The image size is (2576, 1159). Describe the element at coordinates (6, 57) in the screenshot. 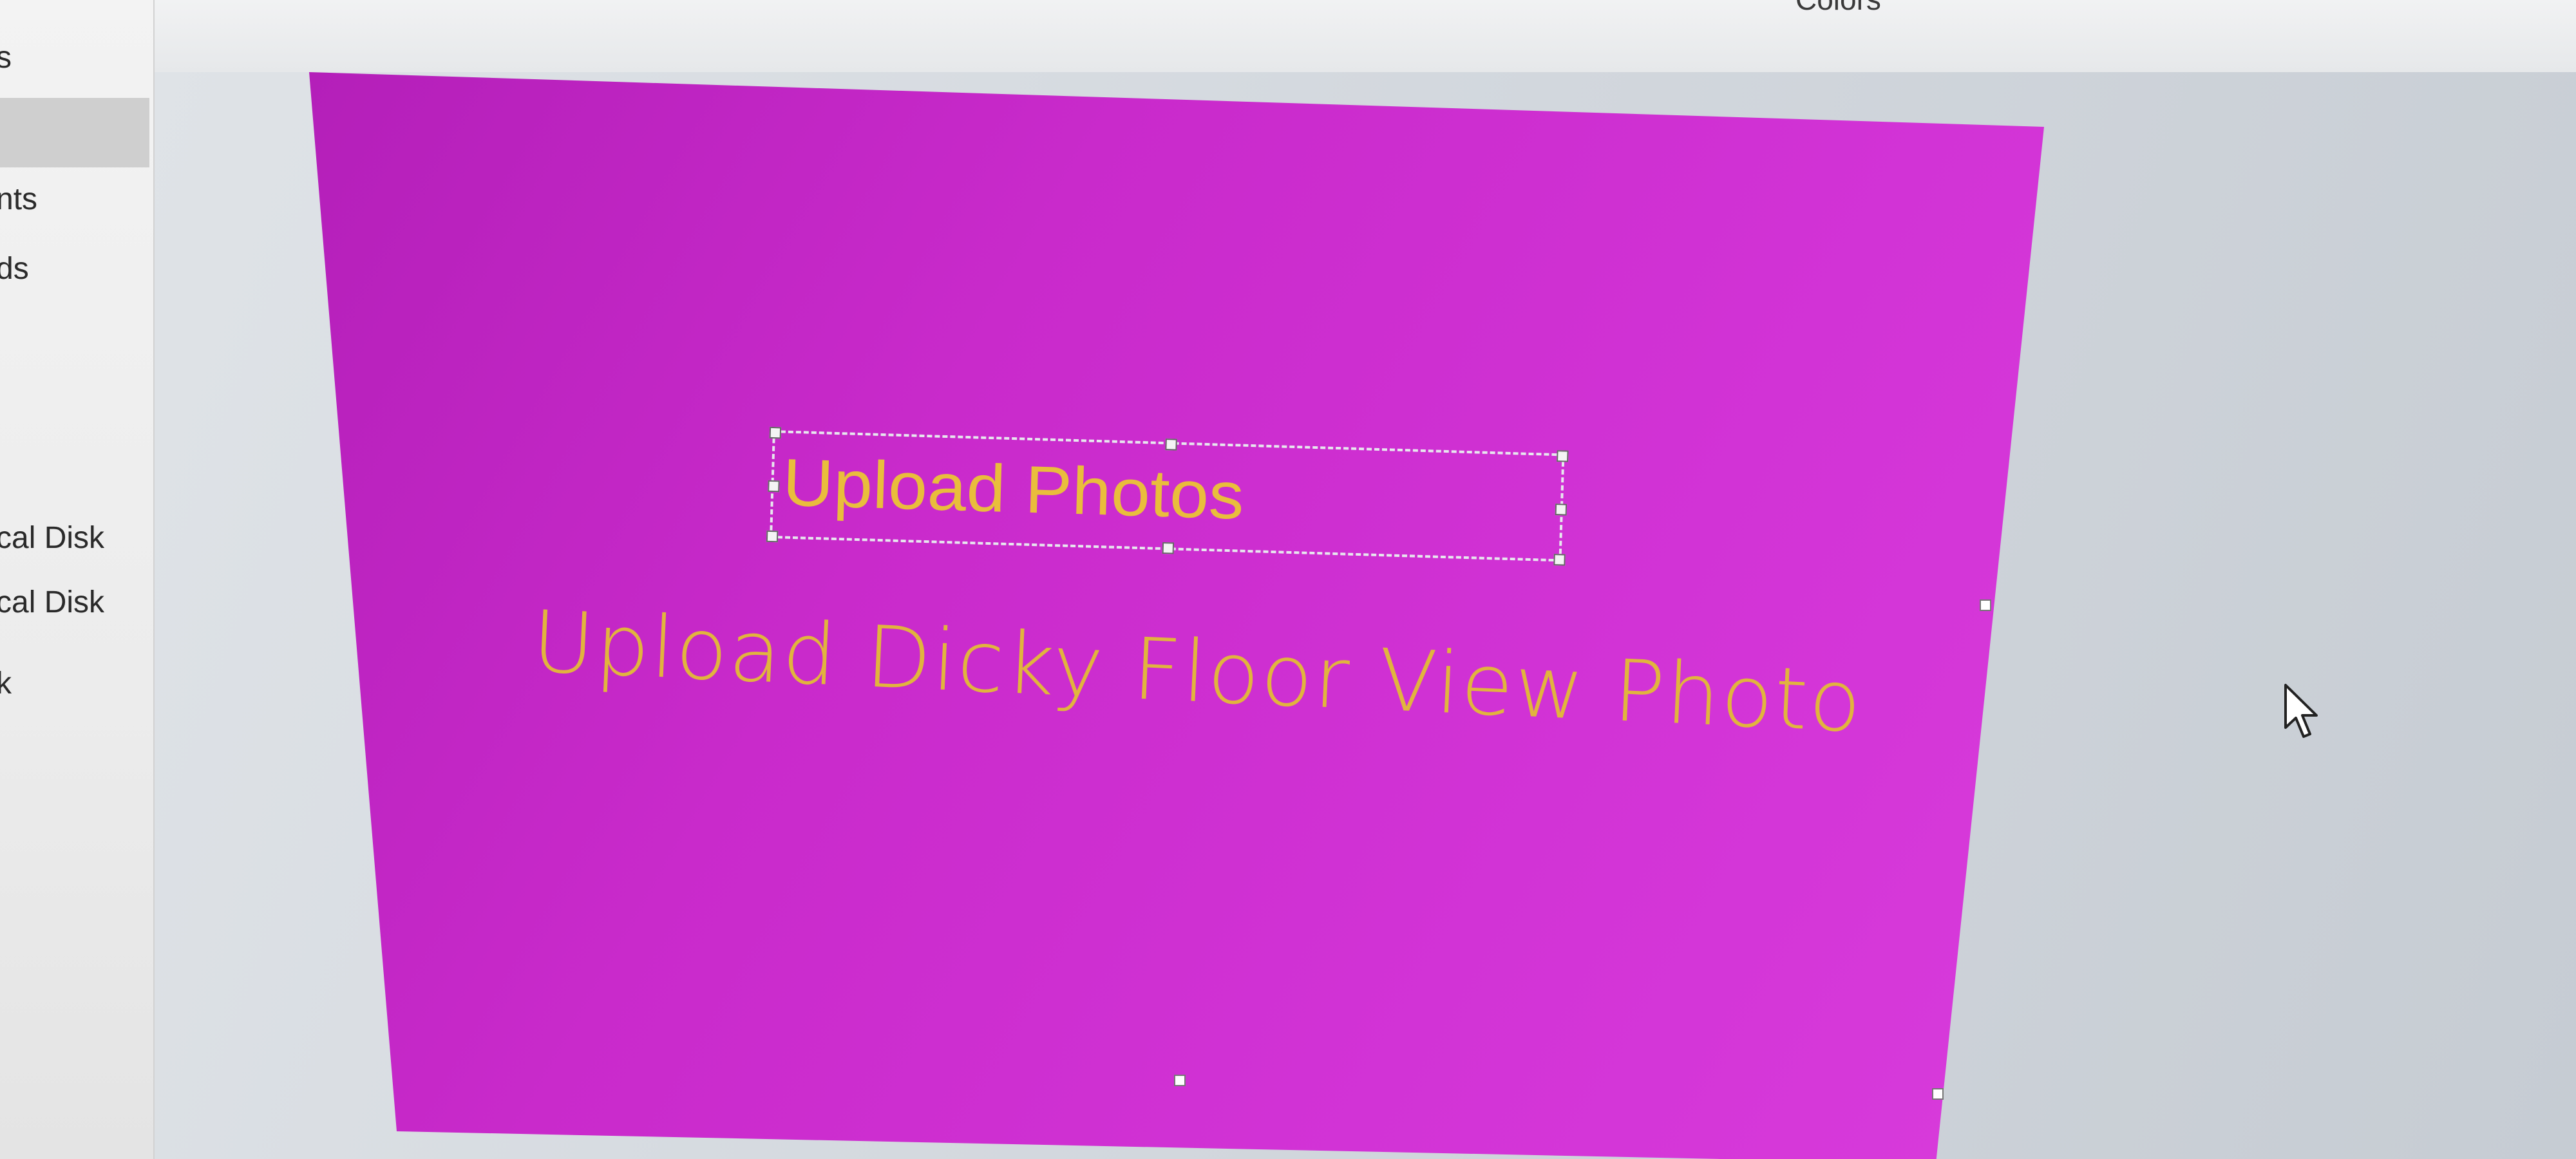

I see `nav-item-1: s` at that location.